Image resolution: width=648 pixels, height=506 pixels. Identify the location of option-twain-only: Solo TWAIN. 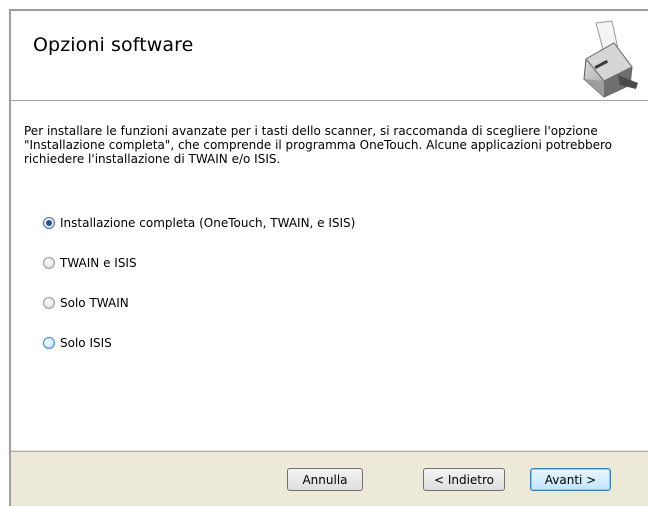
(86, 303).